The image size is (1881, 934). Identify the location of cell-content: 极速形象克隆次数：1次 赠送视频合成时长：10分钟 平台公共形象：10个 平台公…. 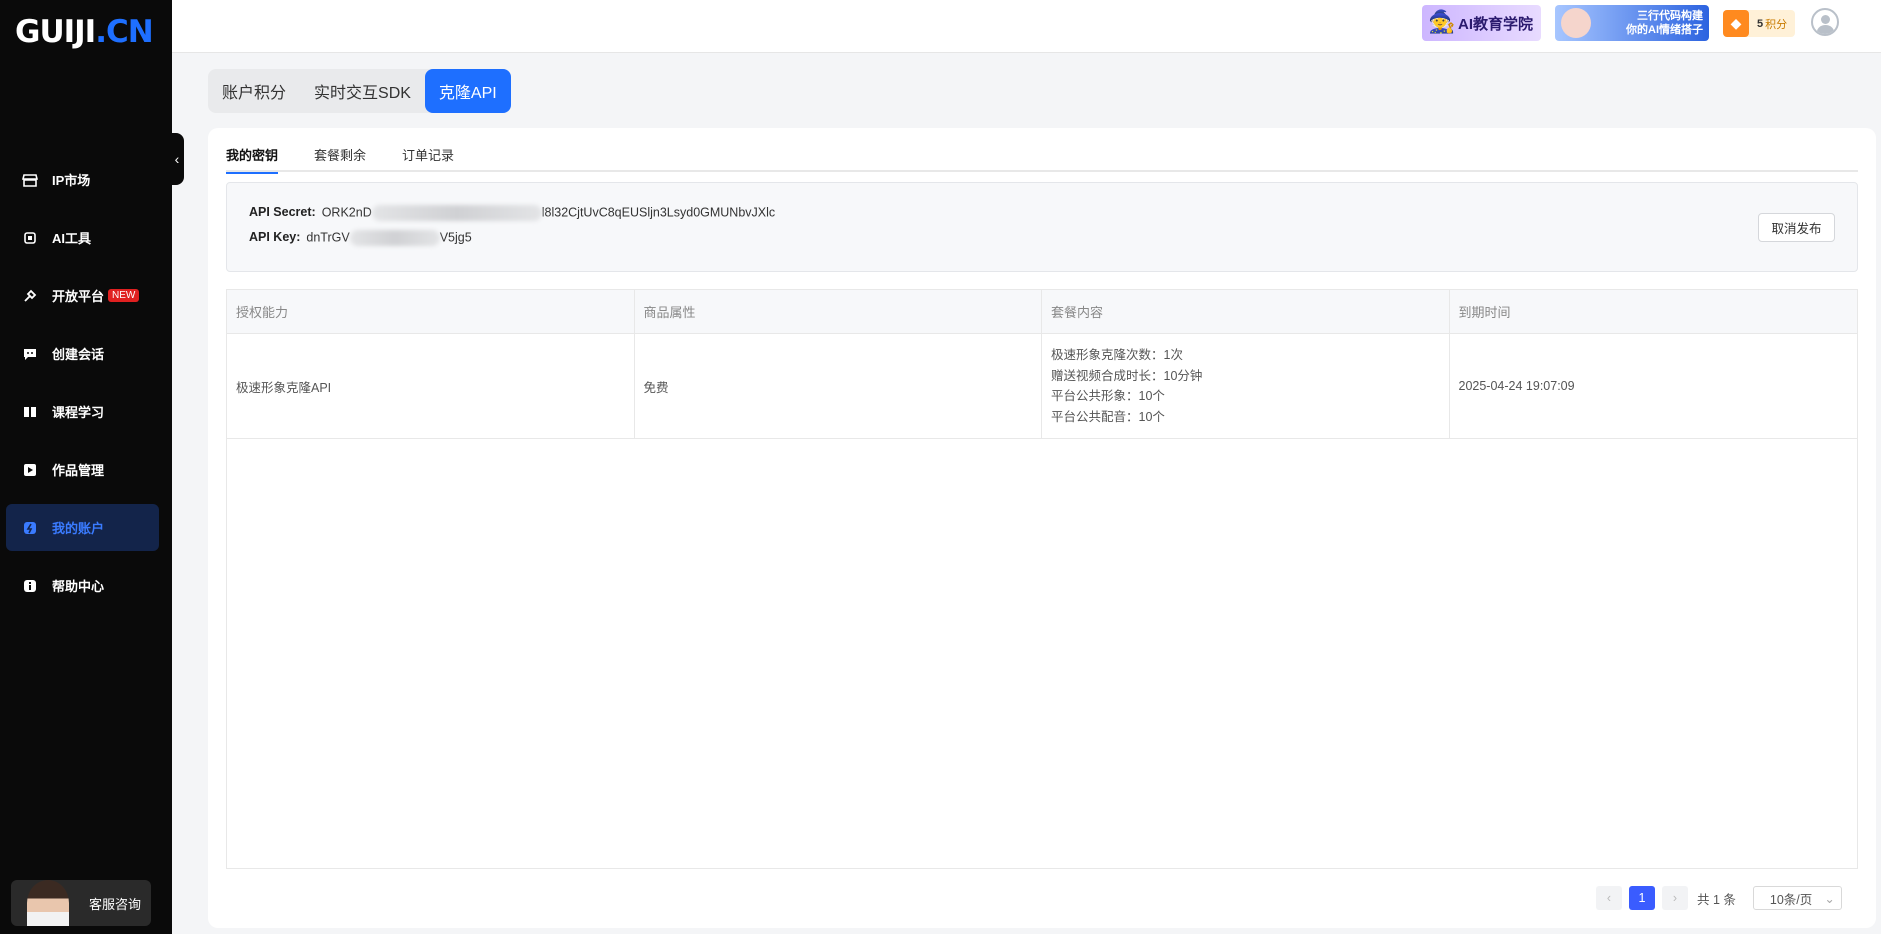
(1246, 386).